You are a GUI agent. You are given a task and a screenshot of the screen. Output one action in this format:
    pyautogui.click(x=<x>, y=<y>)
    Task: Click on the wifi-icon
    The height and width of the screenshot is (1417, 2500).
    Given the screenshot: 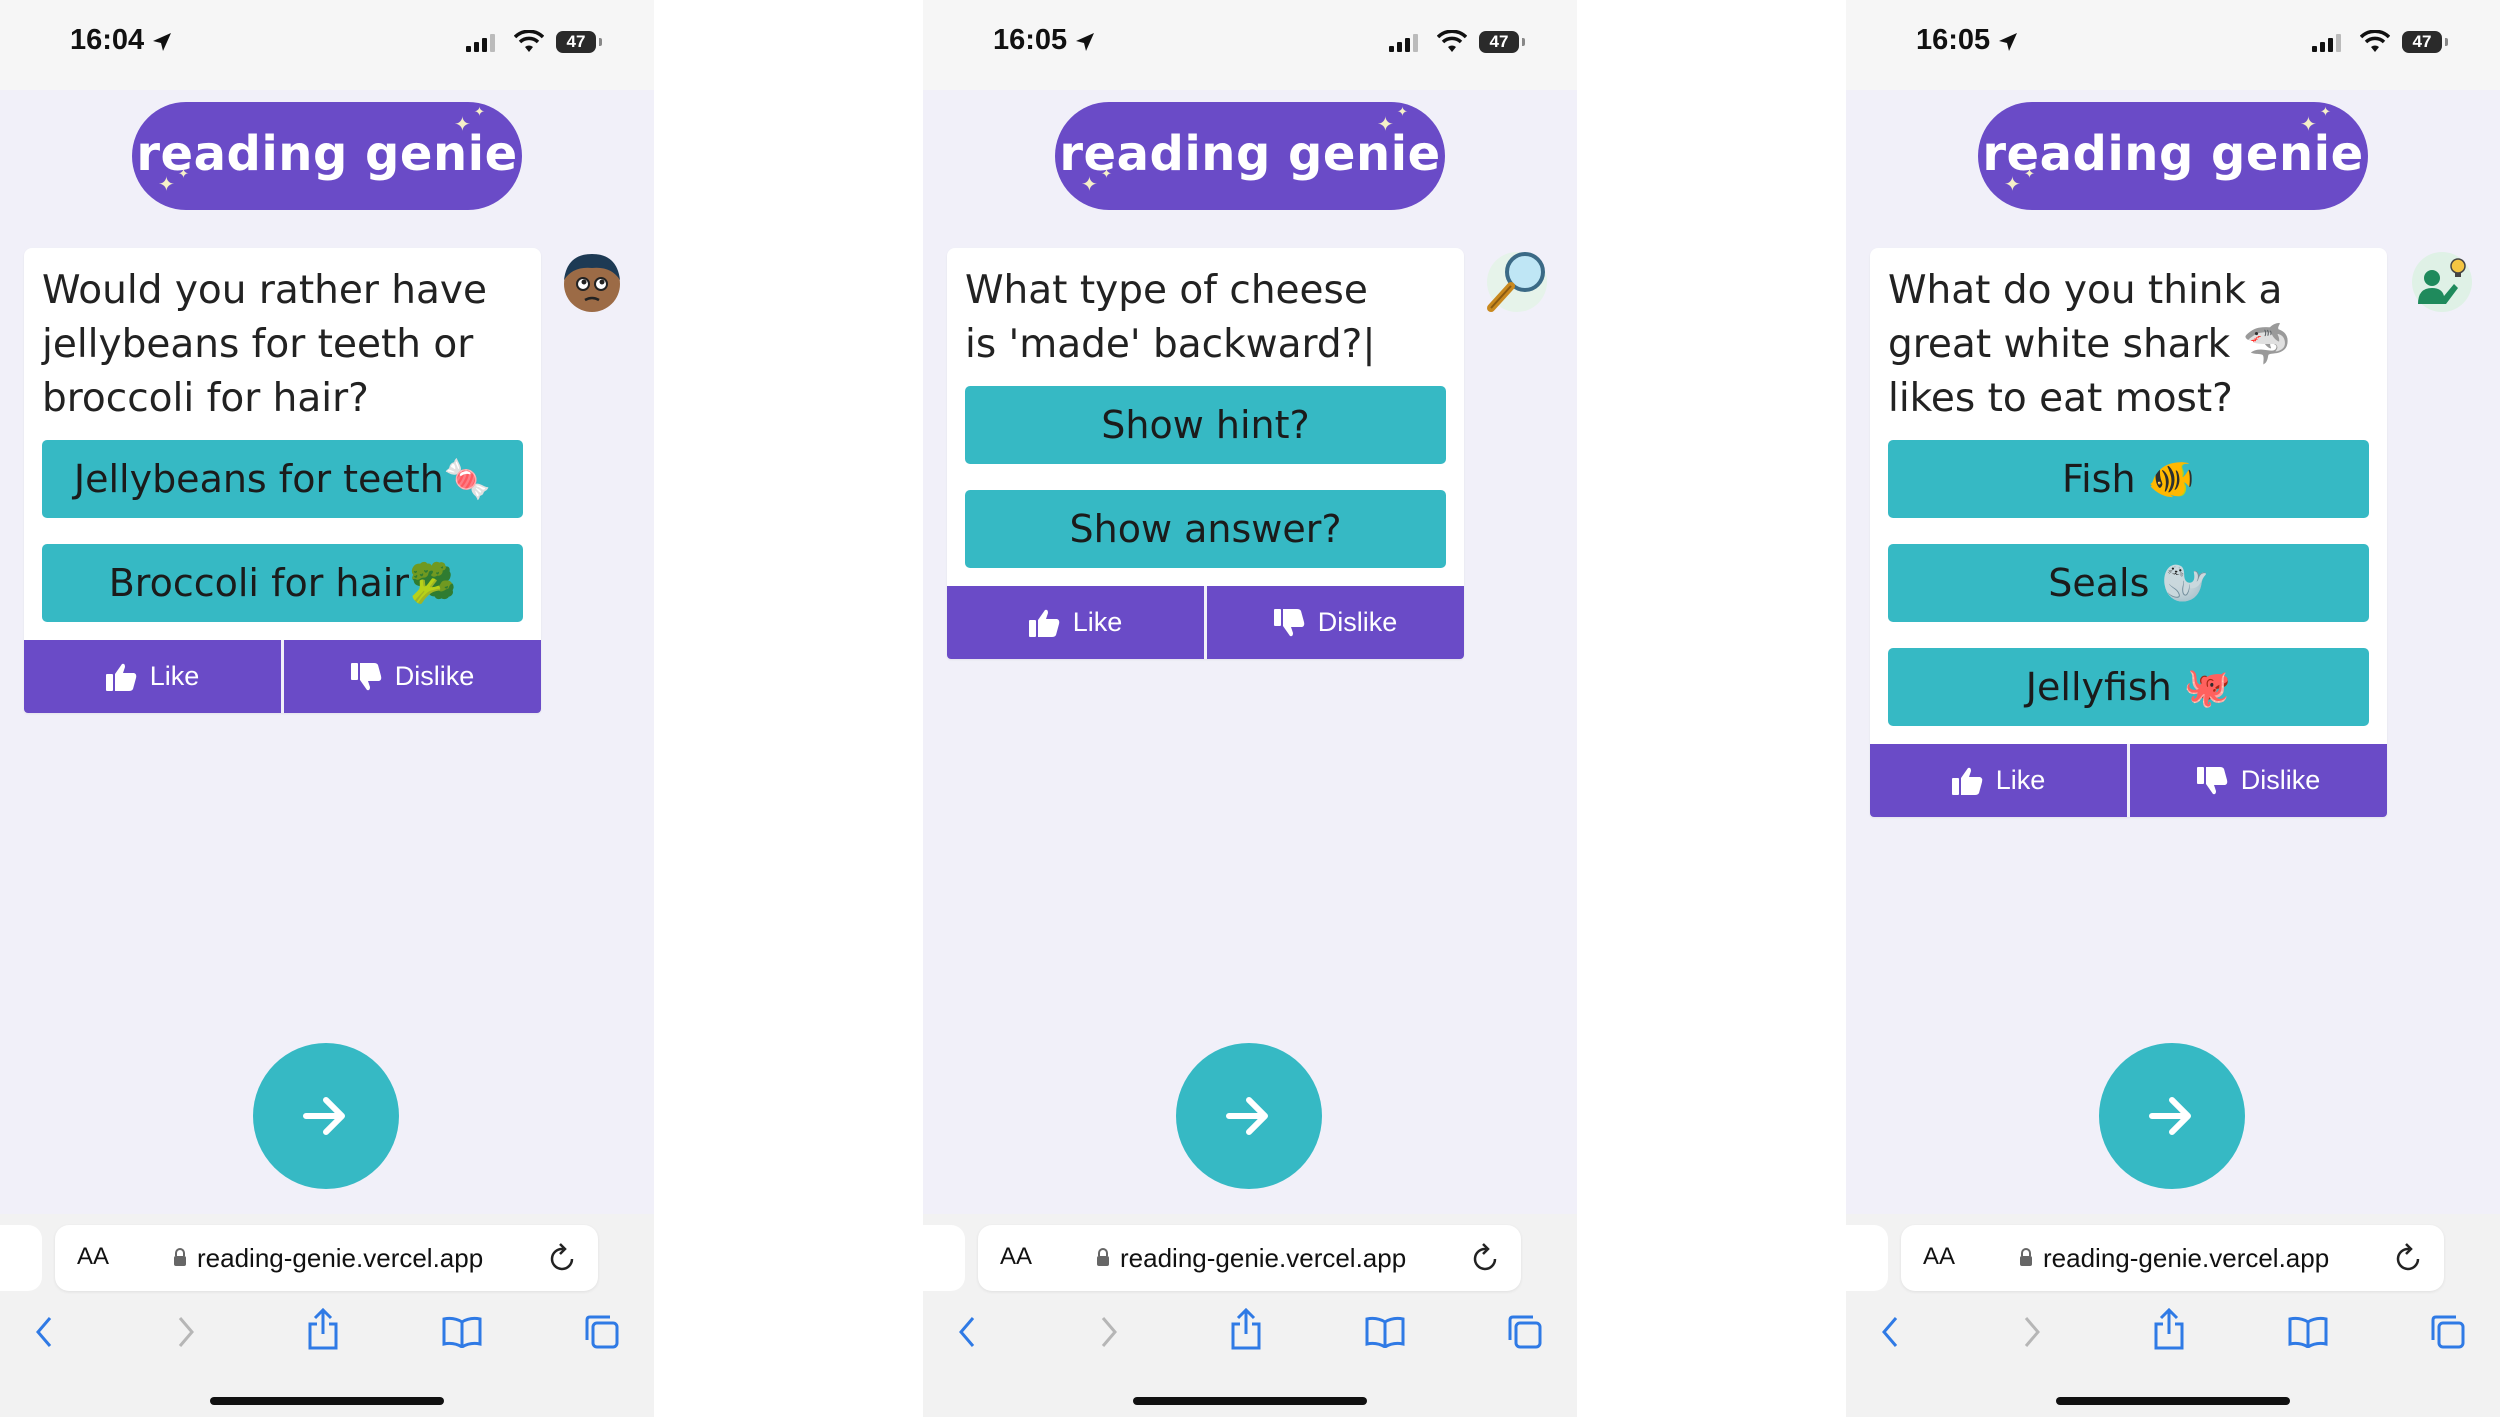 What is the action you would take?
    pyautogui.click(x=2375, y=41)
    